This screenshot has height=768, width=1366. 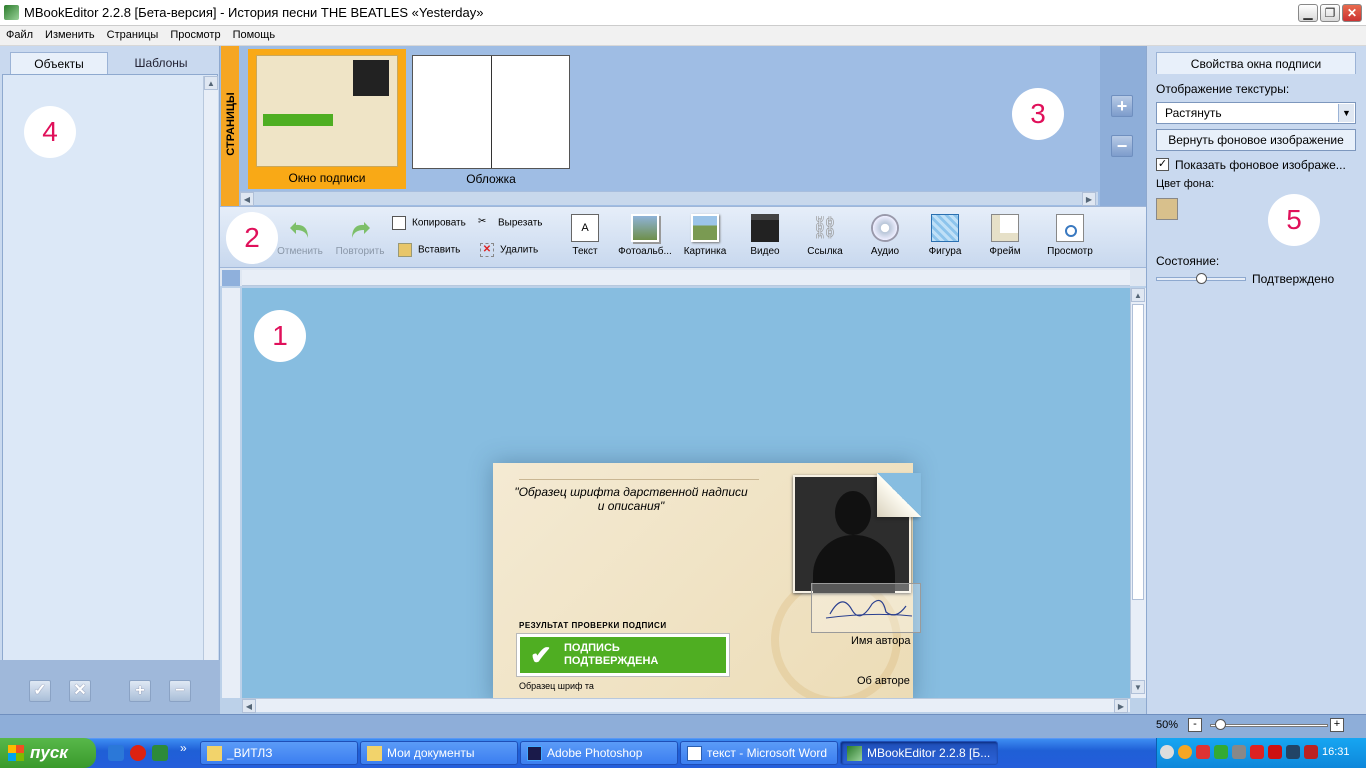 I want to click on copy-button: Копировать, so click(x=429, y=225).